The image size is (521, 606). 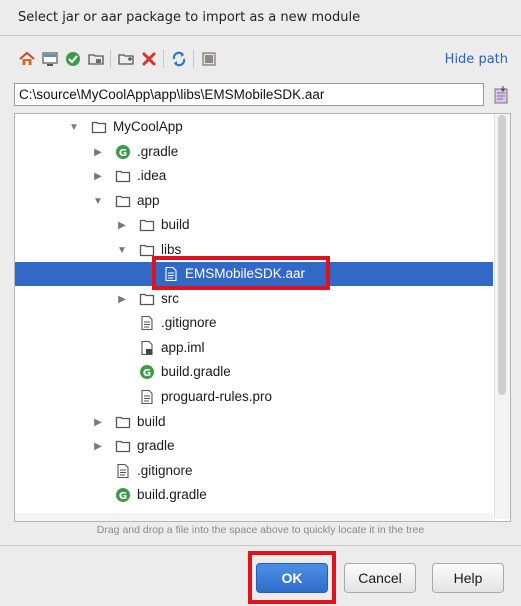 I want to click on tree-row: app.iml, so click(x=254, y=348).